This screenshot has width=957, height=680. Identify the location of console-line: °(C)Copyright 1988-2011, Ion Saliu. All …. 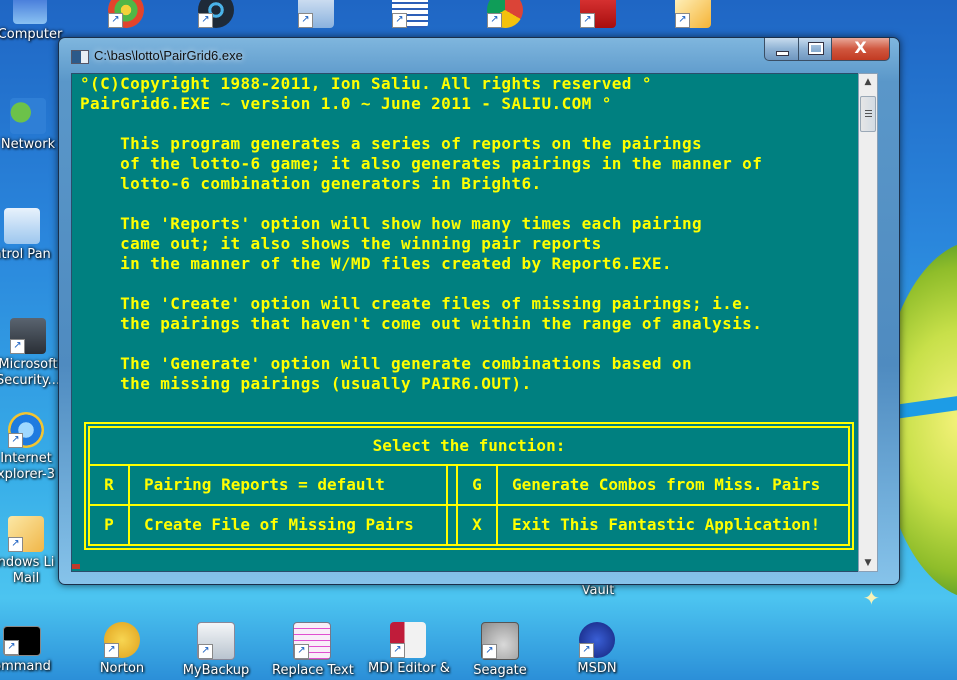
(366, 83).